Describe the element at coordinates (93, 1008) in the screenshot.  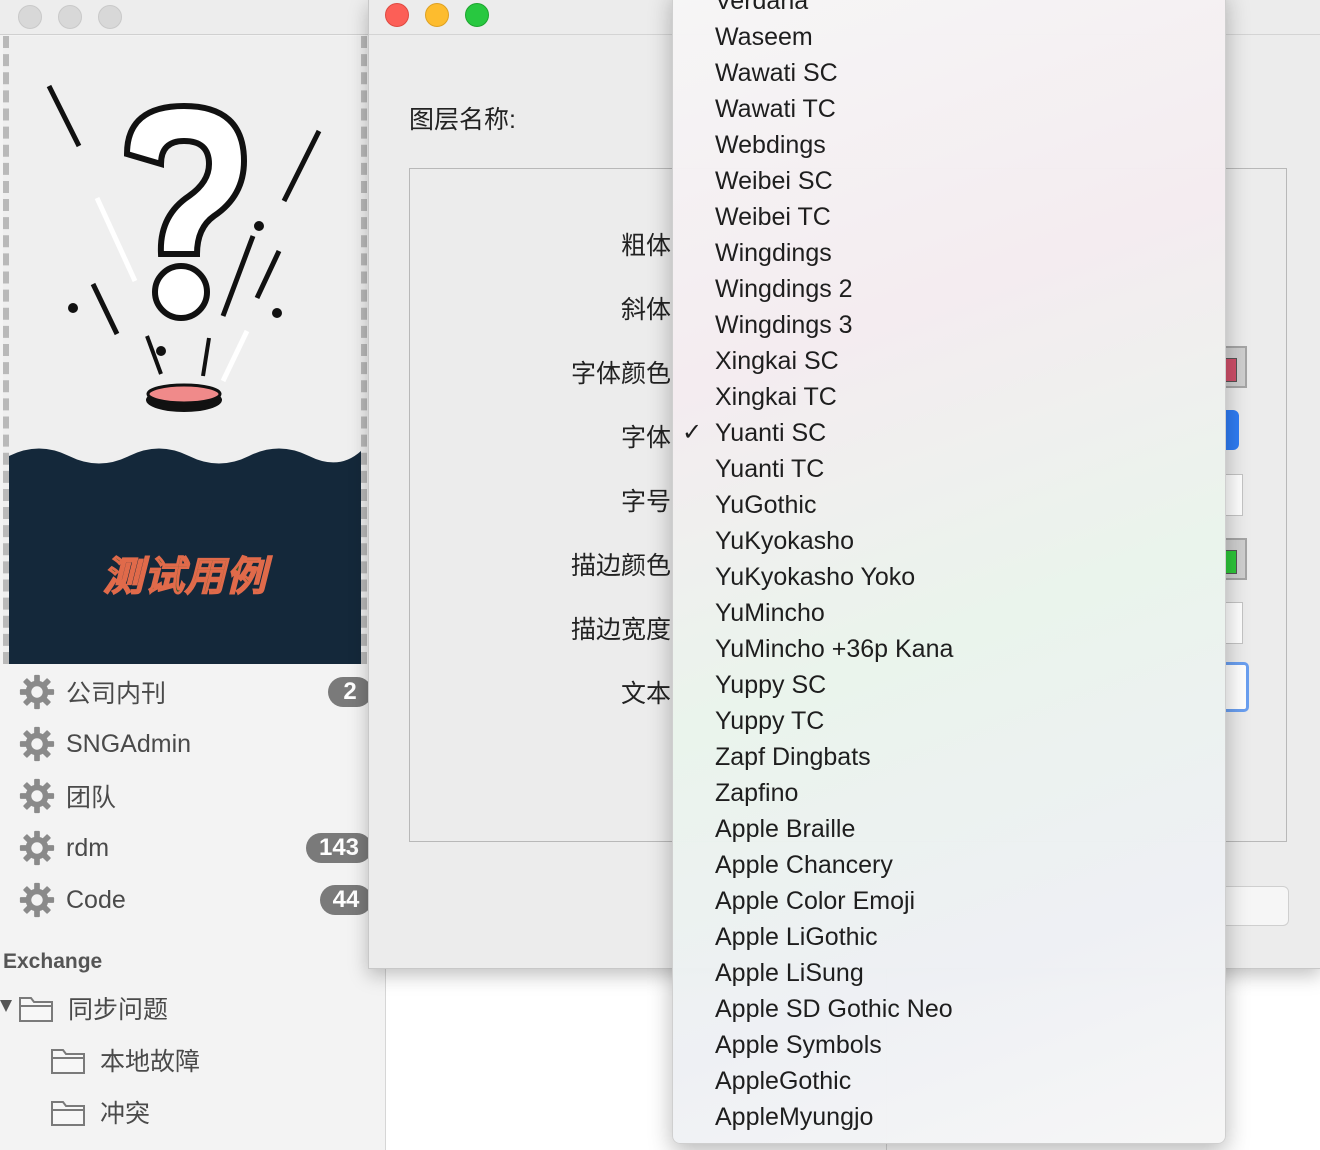
I see `sidebar-folder-item: 同步问题` at that location.